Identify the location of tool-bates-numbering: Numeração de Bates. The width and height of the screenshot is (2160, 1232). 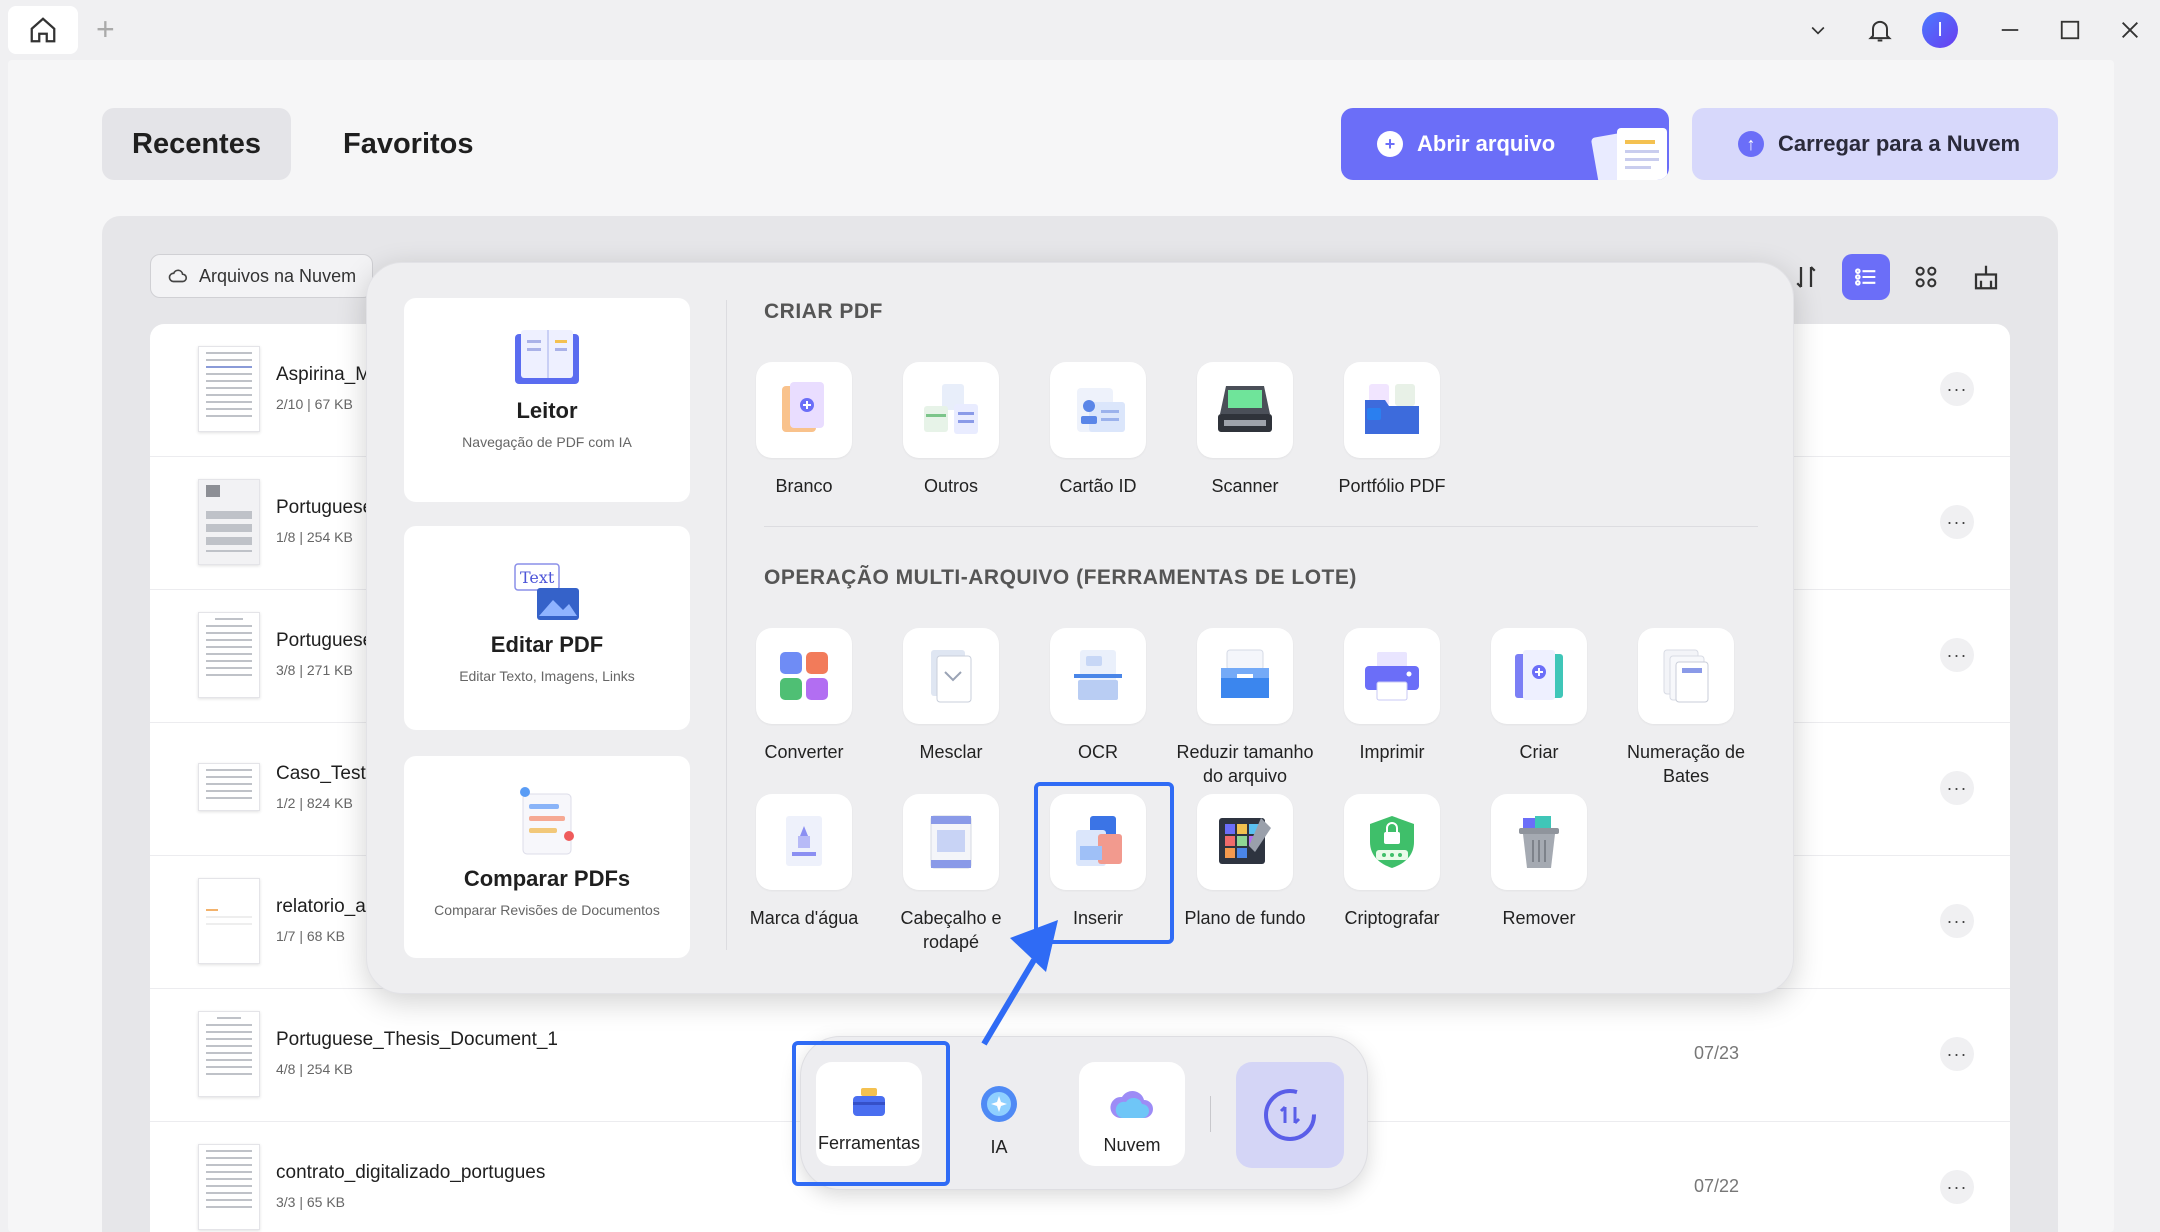
(1686, 708).